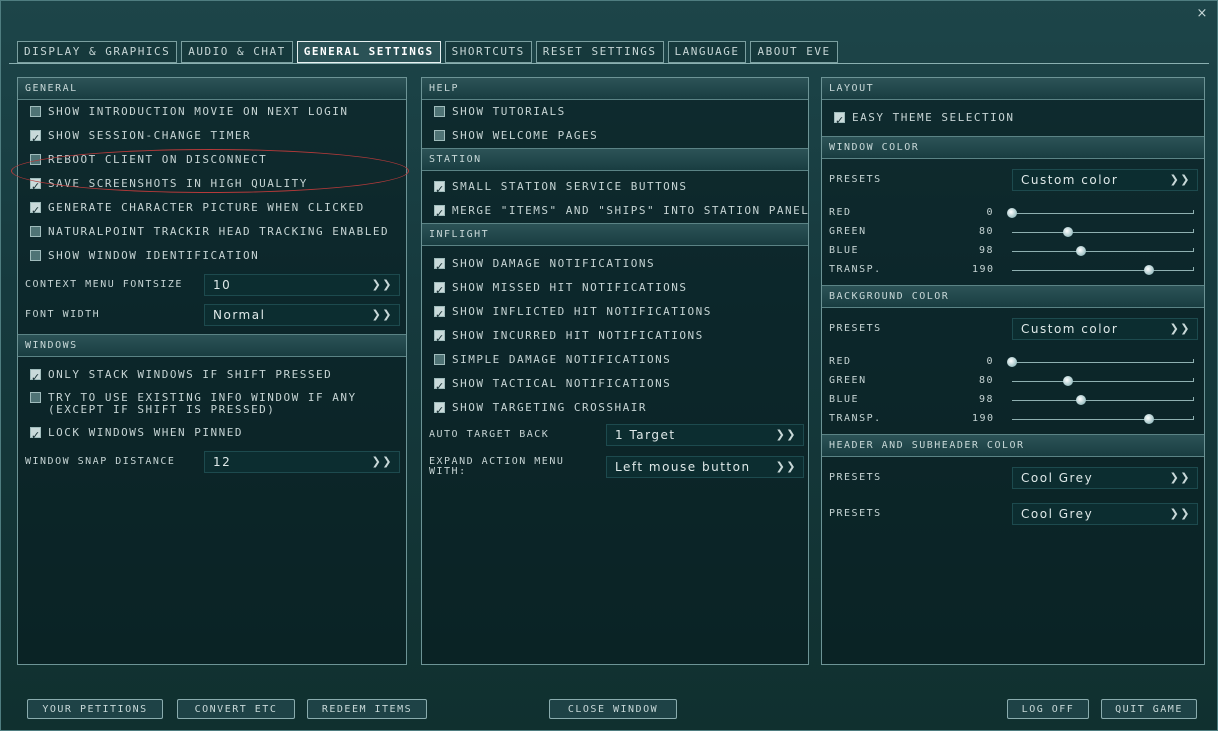 This screenshot has width=1218, height=731. Describe the element at coordinates (848, 380) in the screenshot. I see `slider-label: GREEN` at that location.